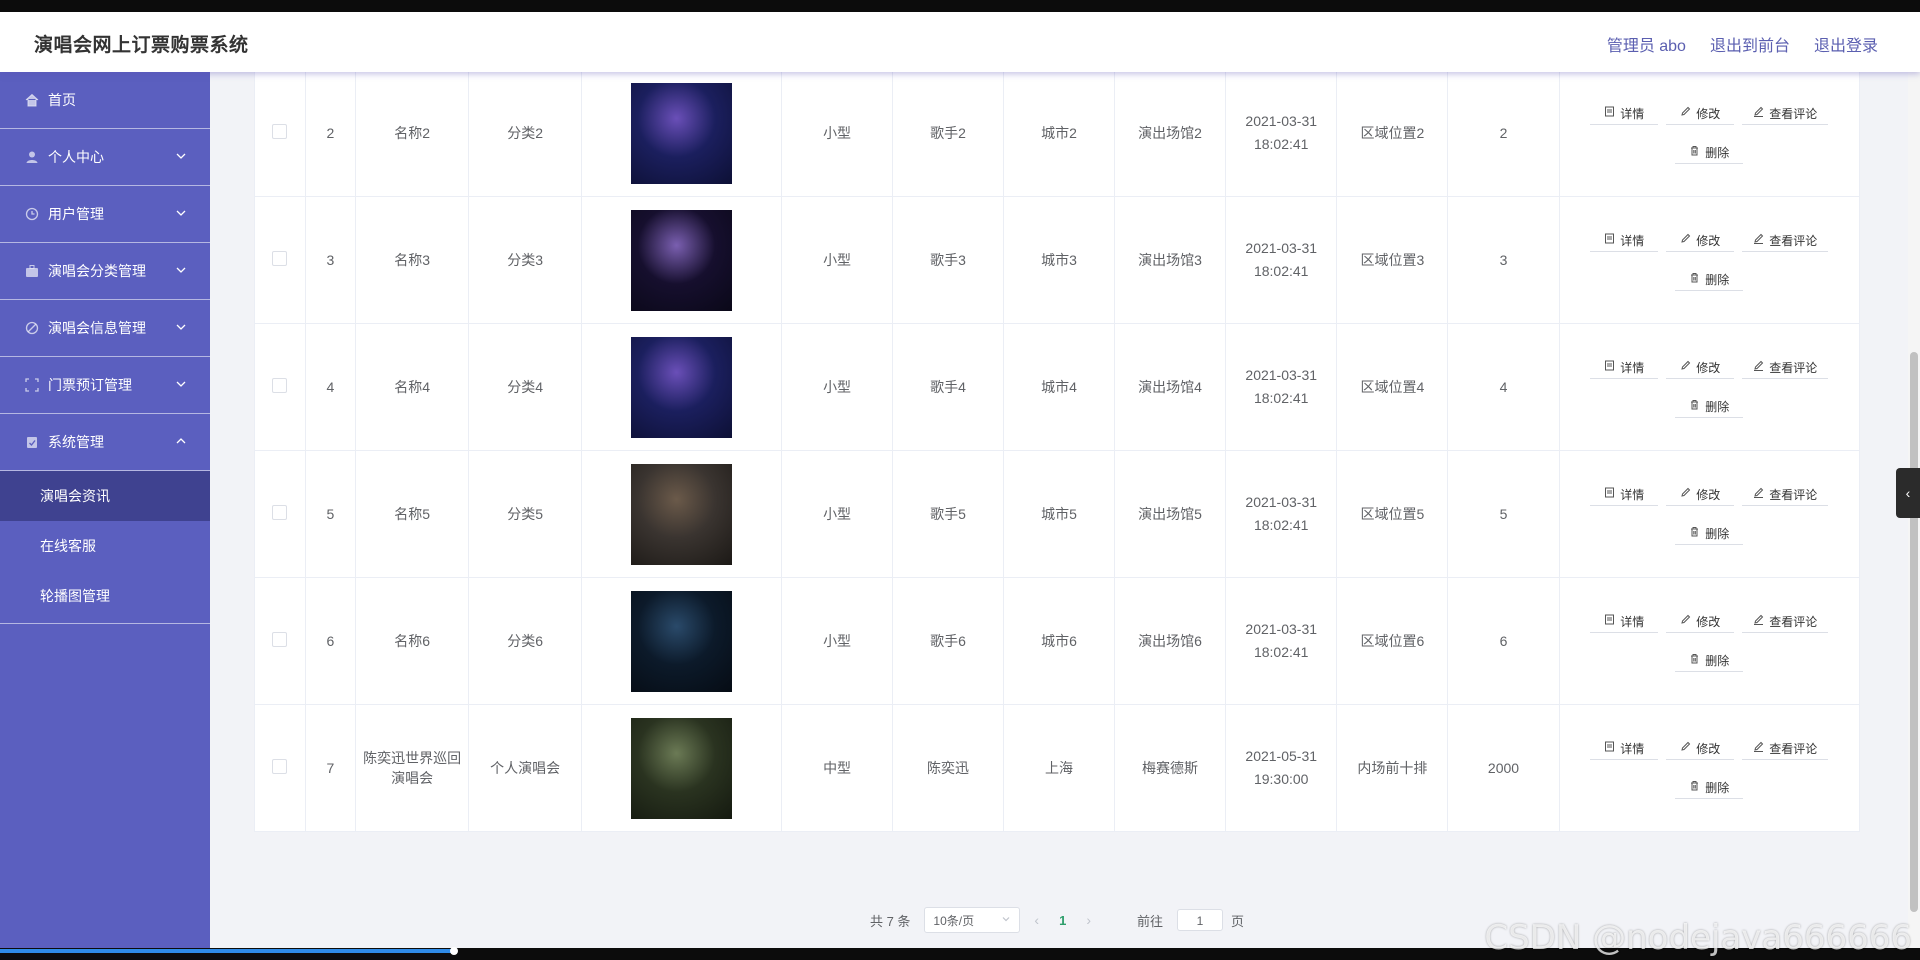  What do you see at coordinates (1914, 632) in the screenshot?
I see `scrollbar-thumb` at bounding box center [1914, 632].